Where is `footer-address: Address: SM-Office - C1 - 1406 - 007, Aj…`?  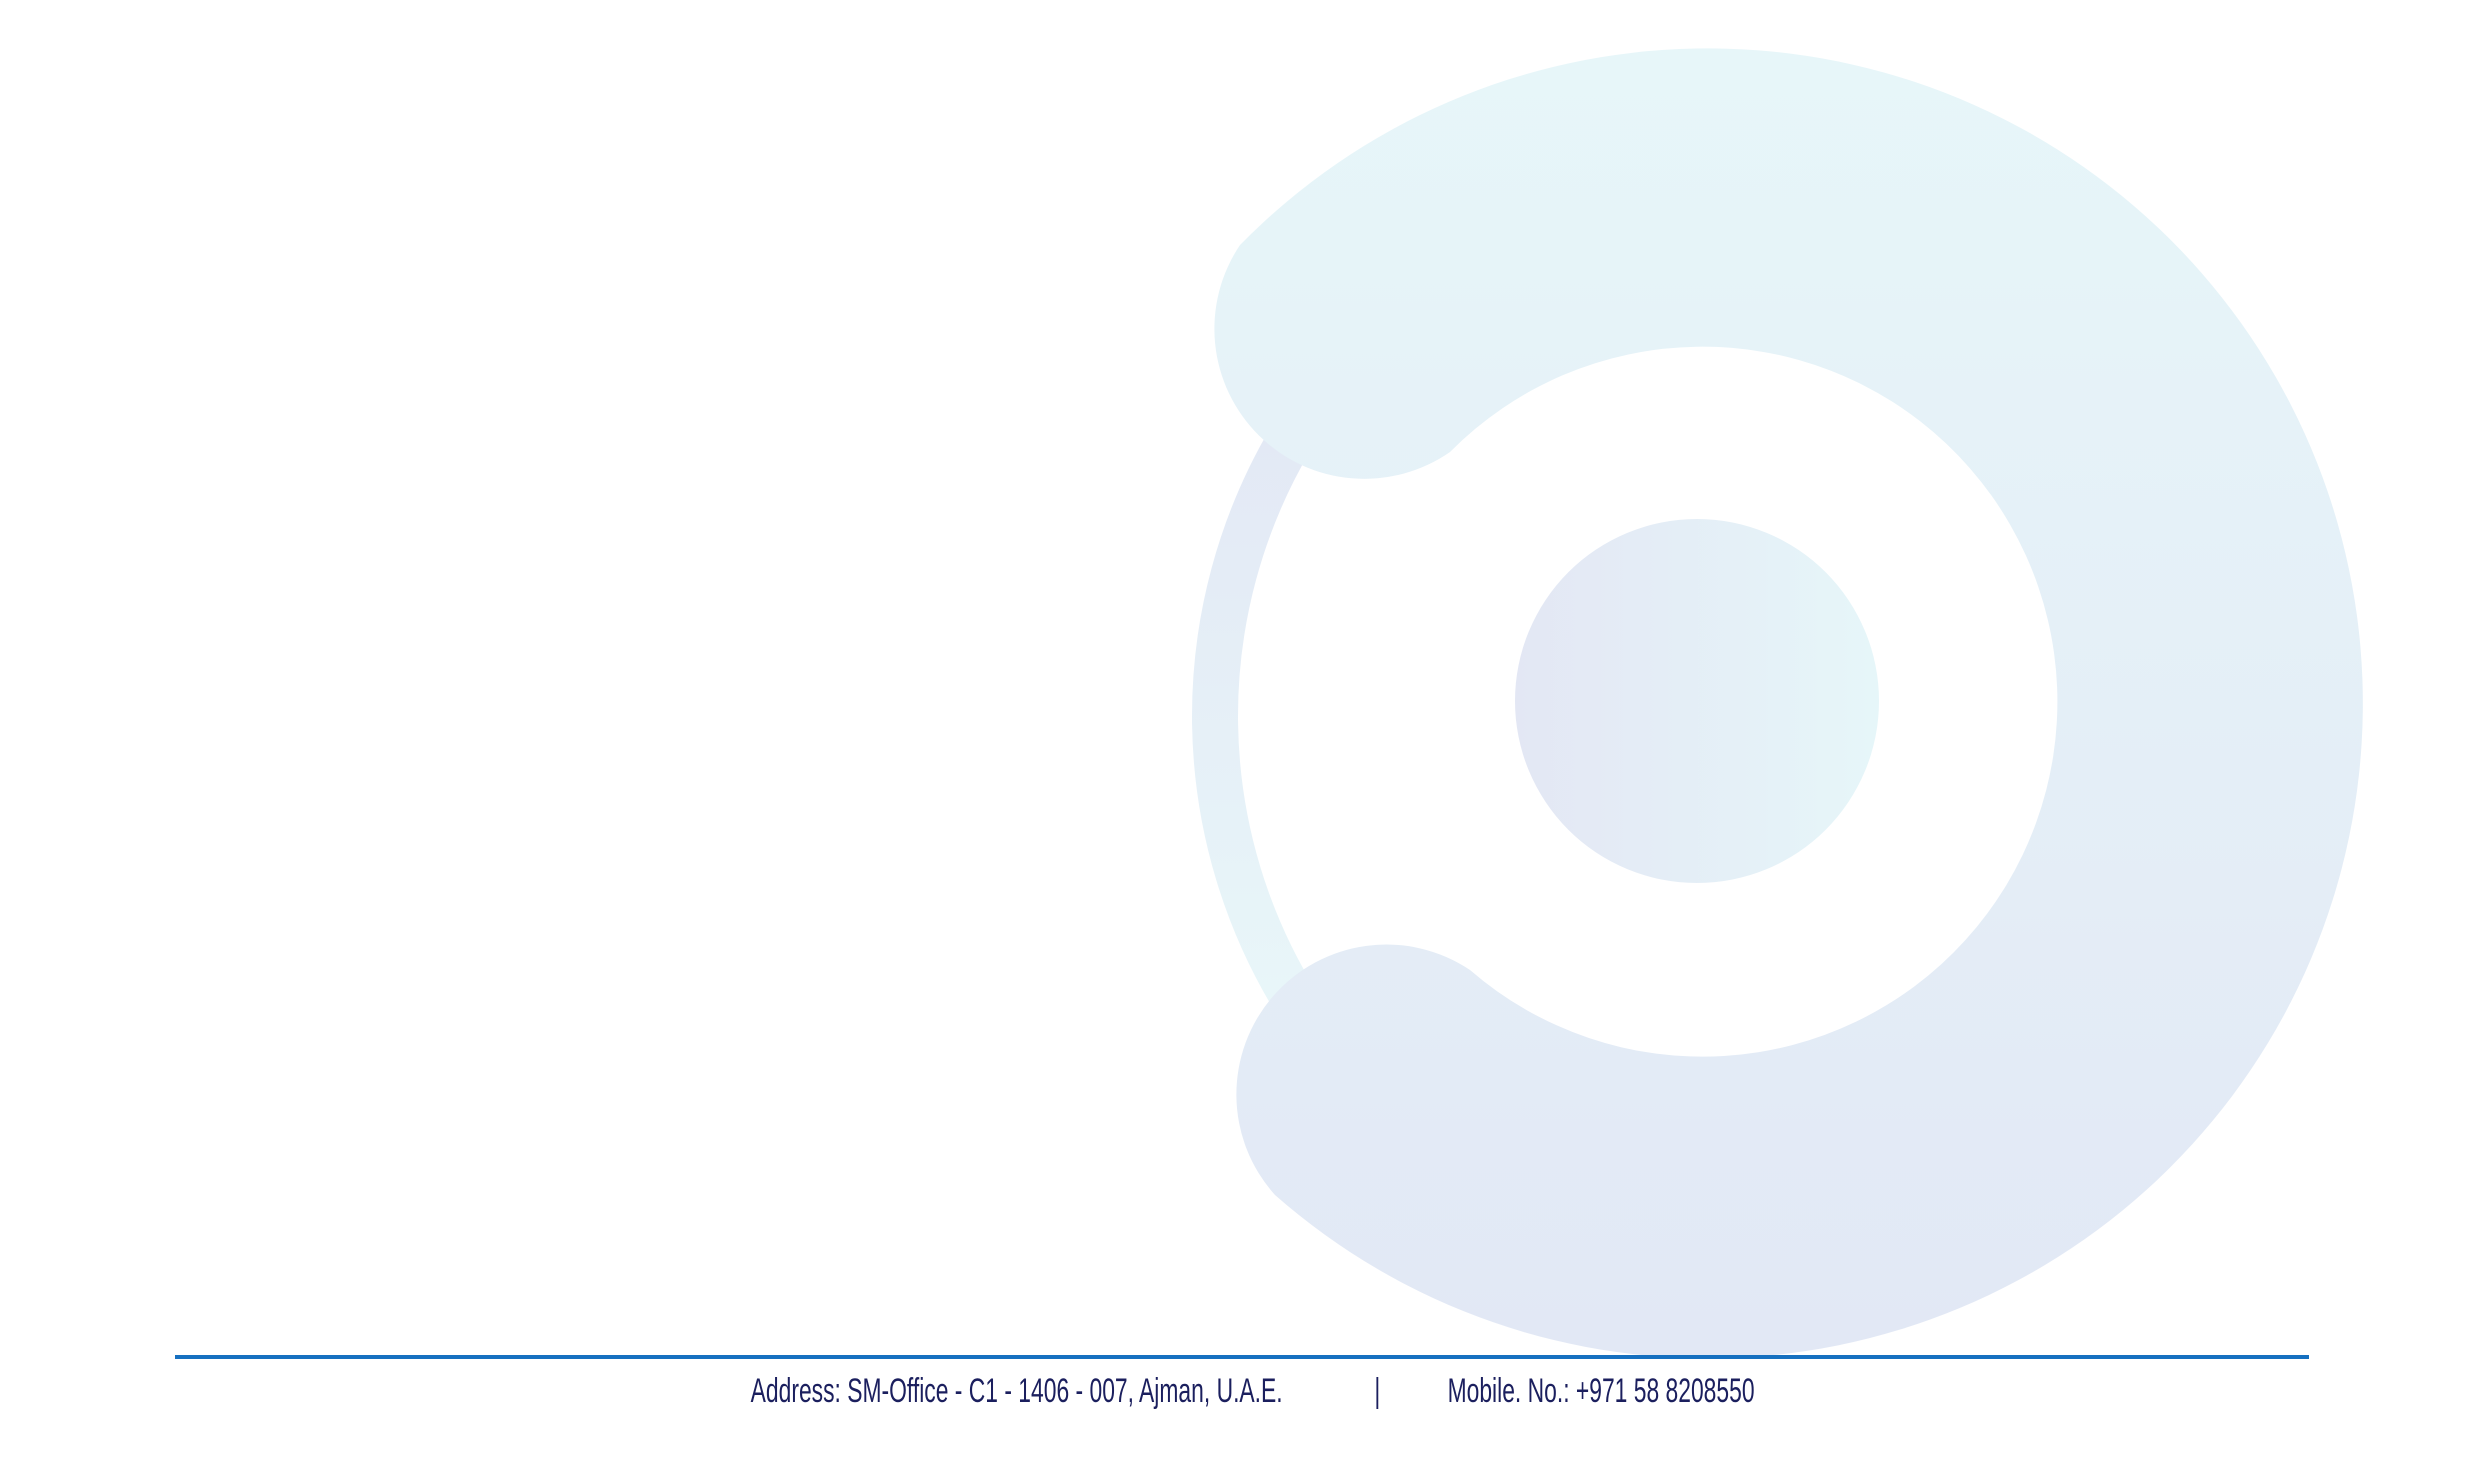 footer-address: Address: SM-Office - C1 - 1406 - 007, Aj… is located at coordinates (1016, 1391).